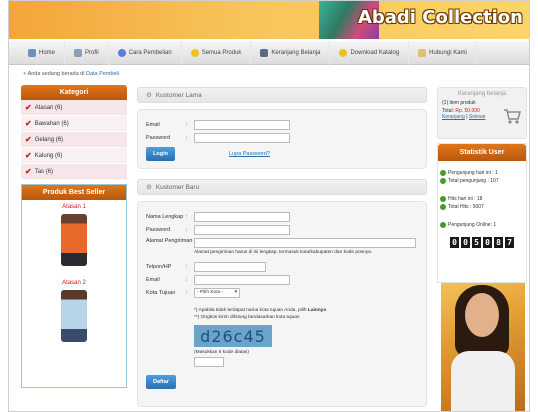 The height and width of the screenshot is (412, 538). Describe the element at coordinates (242, 279) in the screenshot. I see `register-email-input` at that location.